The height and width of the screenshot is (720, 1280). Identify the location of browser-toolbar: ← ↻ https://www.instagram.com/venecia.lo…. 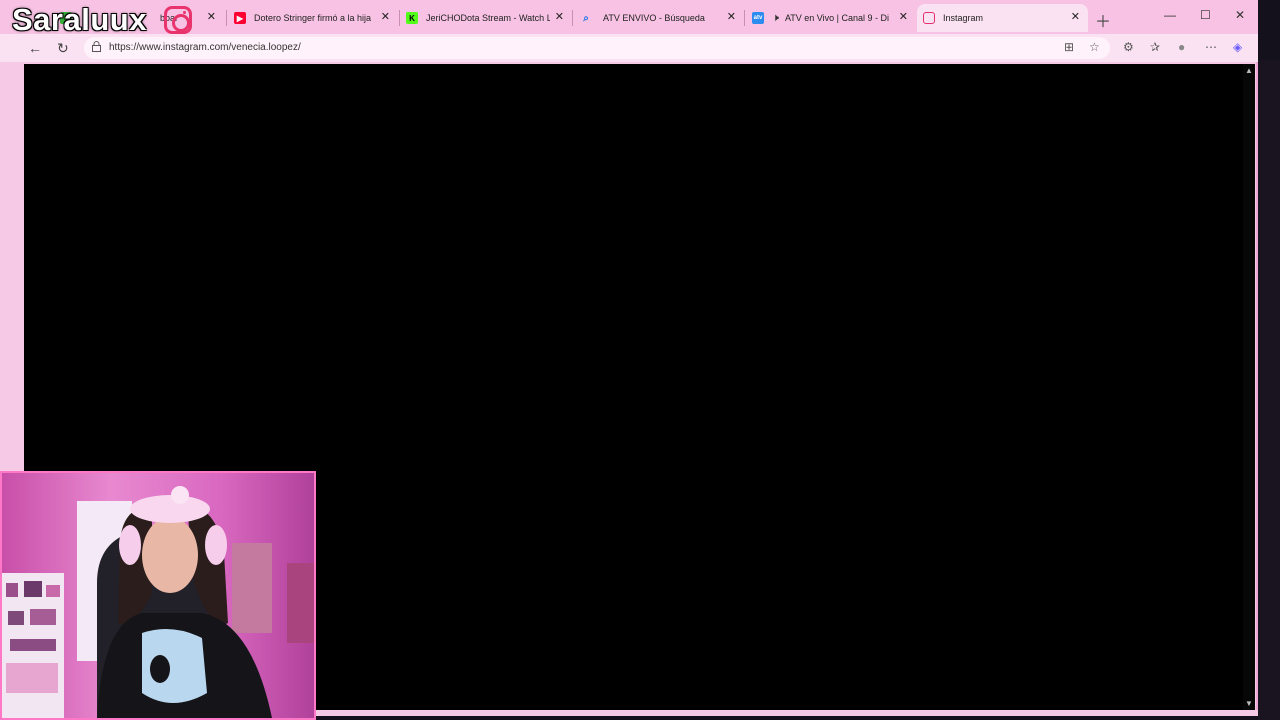
(629, 48).